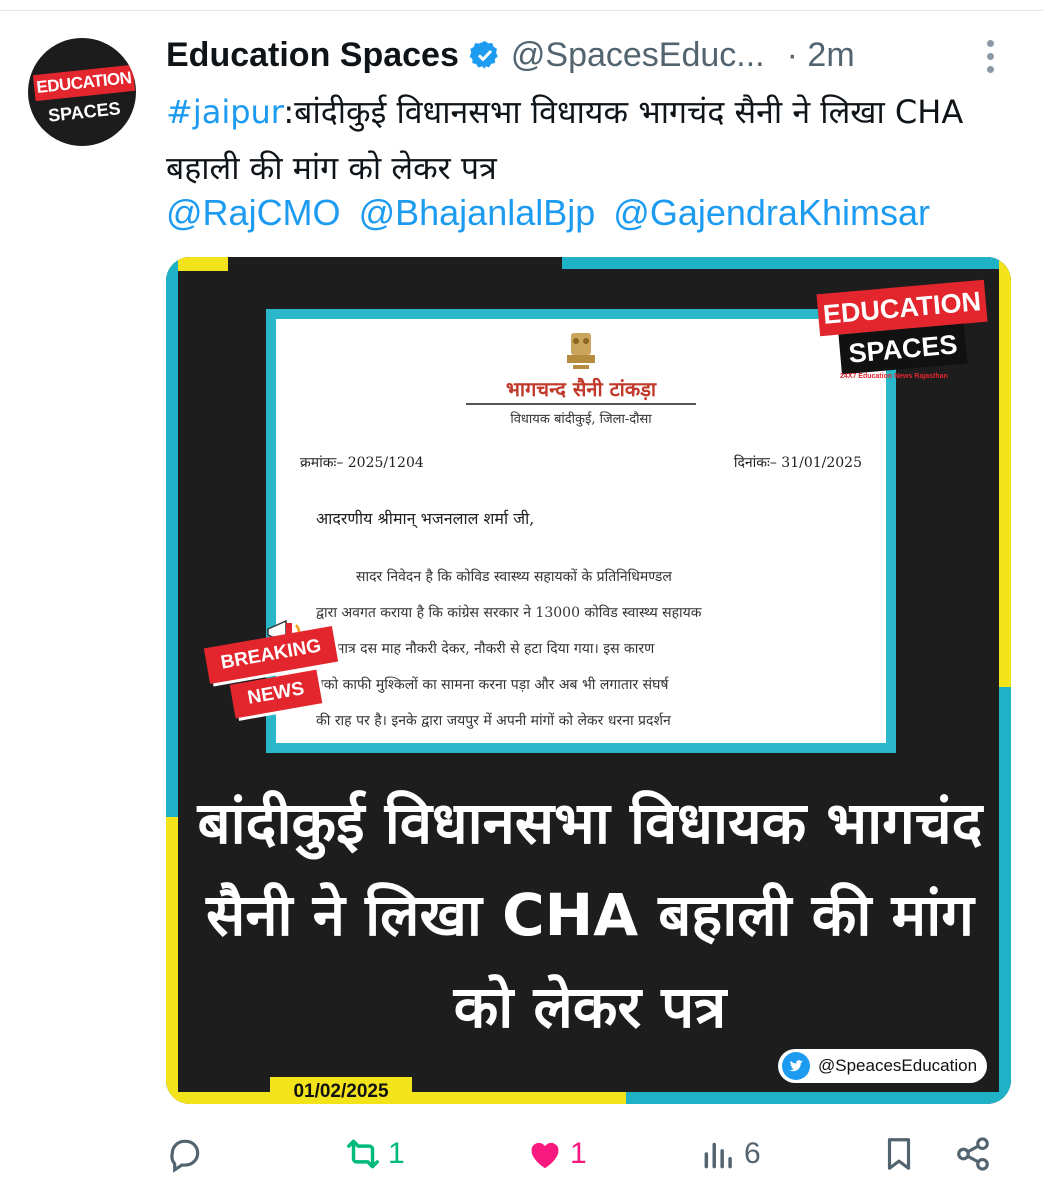 This screenshot has height=1200, width=1043. Describe the element at coordinates (341, 1090) in the screenshot. I see `image-date-tag: 01/02/2025` at that location.